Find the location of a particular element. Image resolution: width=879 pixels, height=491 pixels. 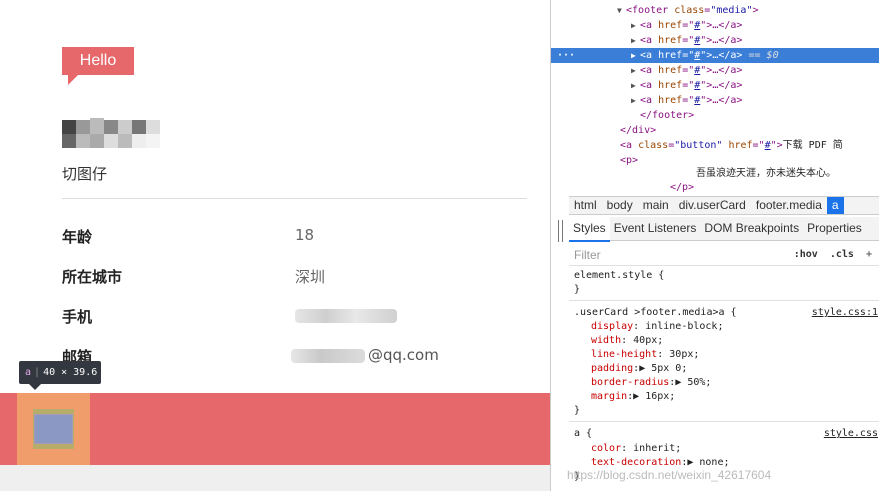

breadcrumb-main: main is located at coordinates (656, 205).